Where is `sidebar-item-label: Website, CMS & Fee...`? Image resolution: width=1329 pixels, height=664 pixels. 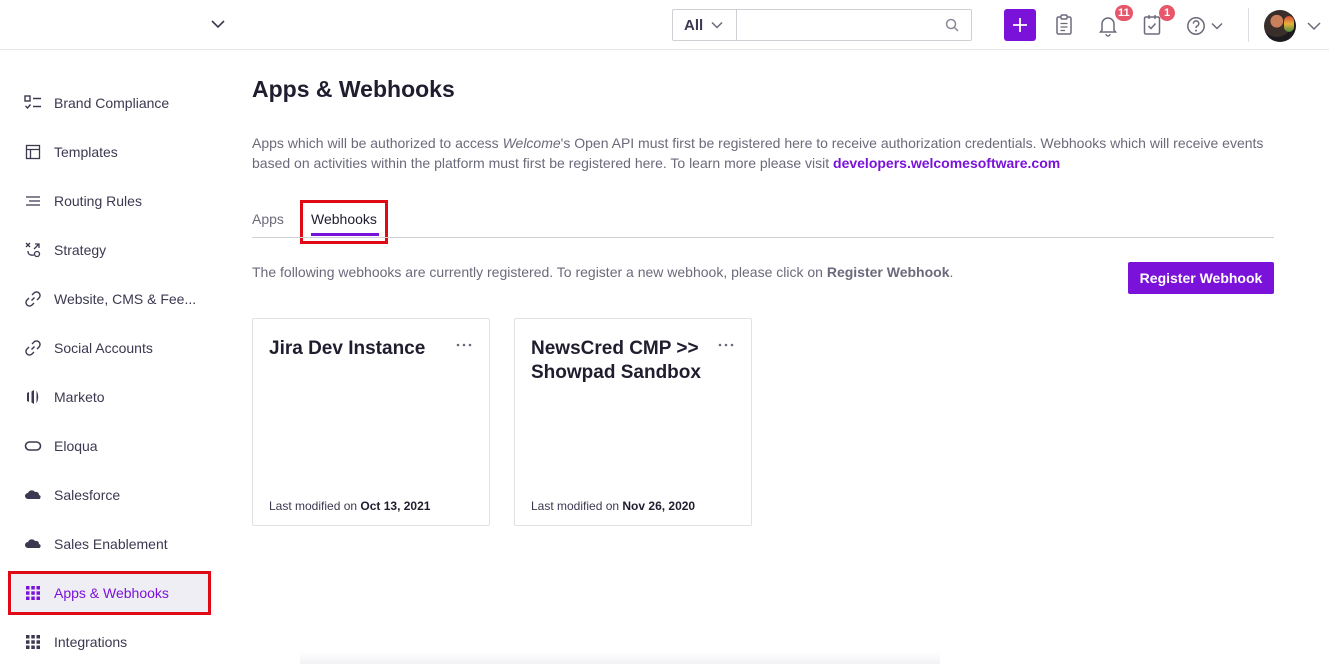
sidebar-item-label: Website, CMS & Fee... is located at coordinates (125, 299).